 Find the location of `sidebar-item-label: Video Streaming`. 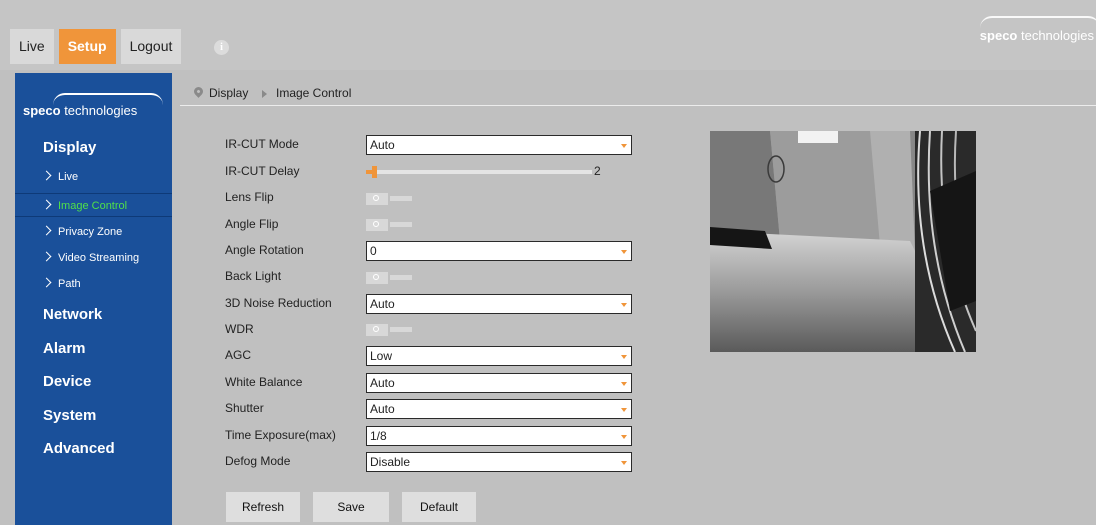

sidebar-item-label: Video Streaming is located at coordinates (99, 258).